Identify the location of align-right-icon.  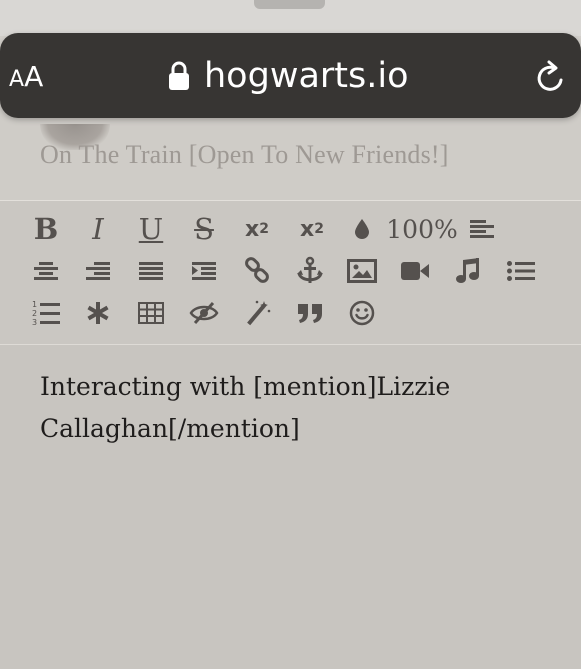
(98, 271).